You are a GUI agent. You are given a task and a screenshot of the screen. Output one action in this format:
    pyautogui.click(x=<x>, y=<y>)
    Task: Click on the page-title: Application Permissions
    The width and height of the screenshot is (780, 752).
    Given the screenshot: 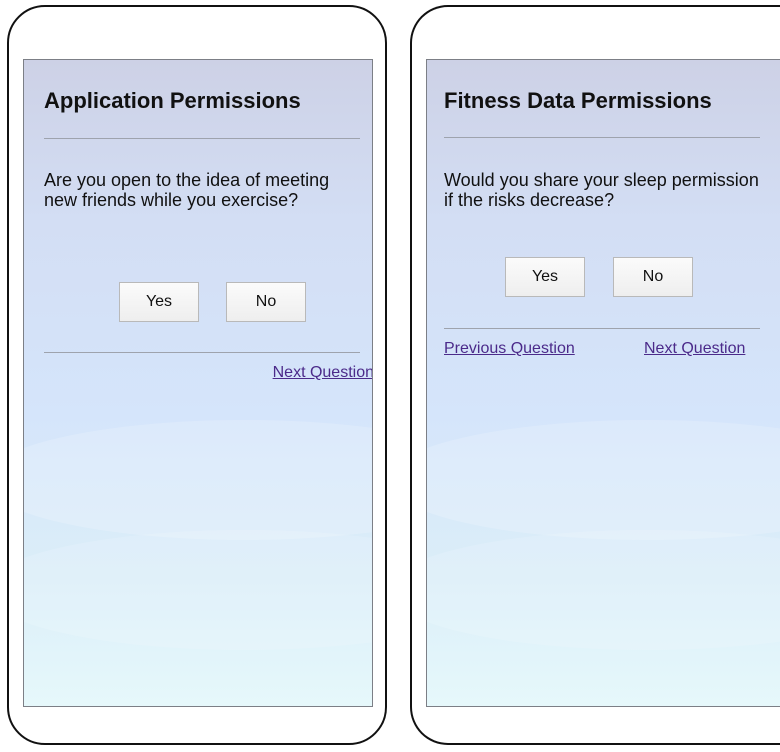 What is the action you would take?
    pyautogui.click(x=172, y=100)
    